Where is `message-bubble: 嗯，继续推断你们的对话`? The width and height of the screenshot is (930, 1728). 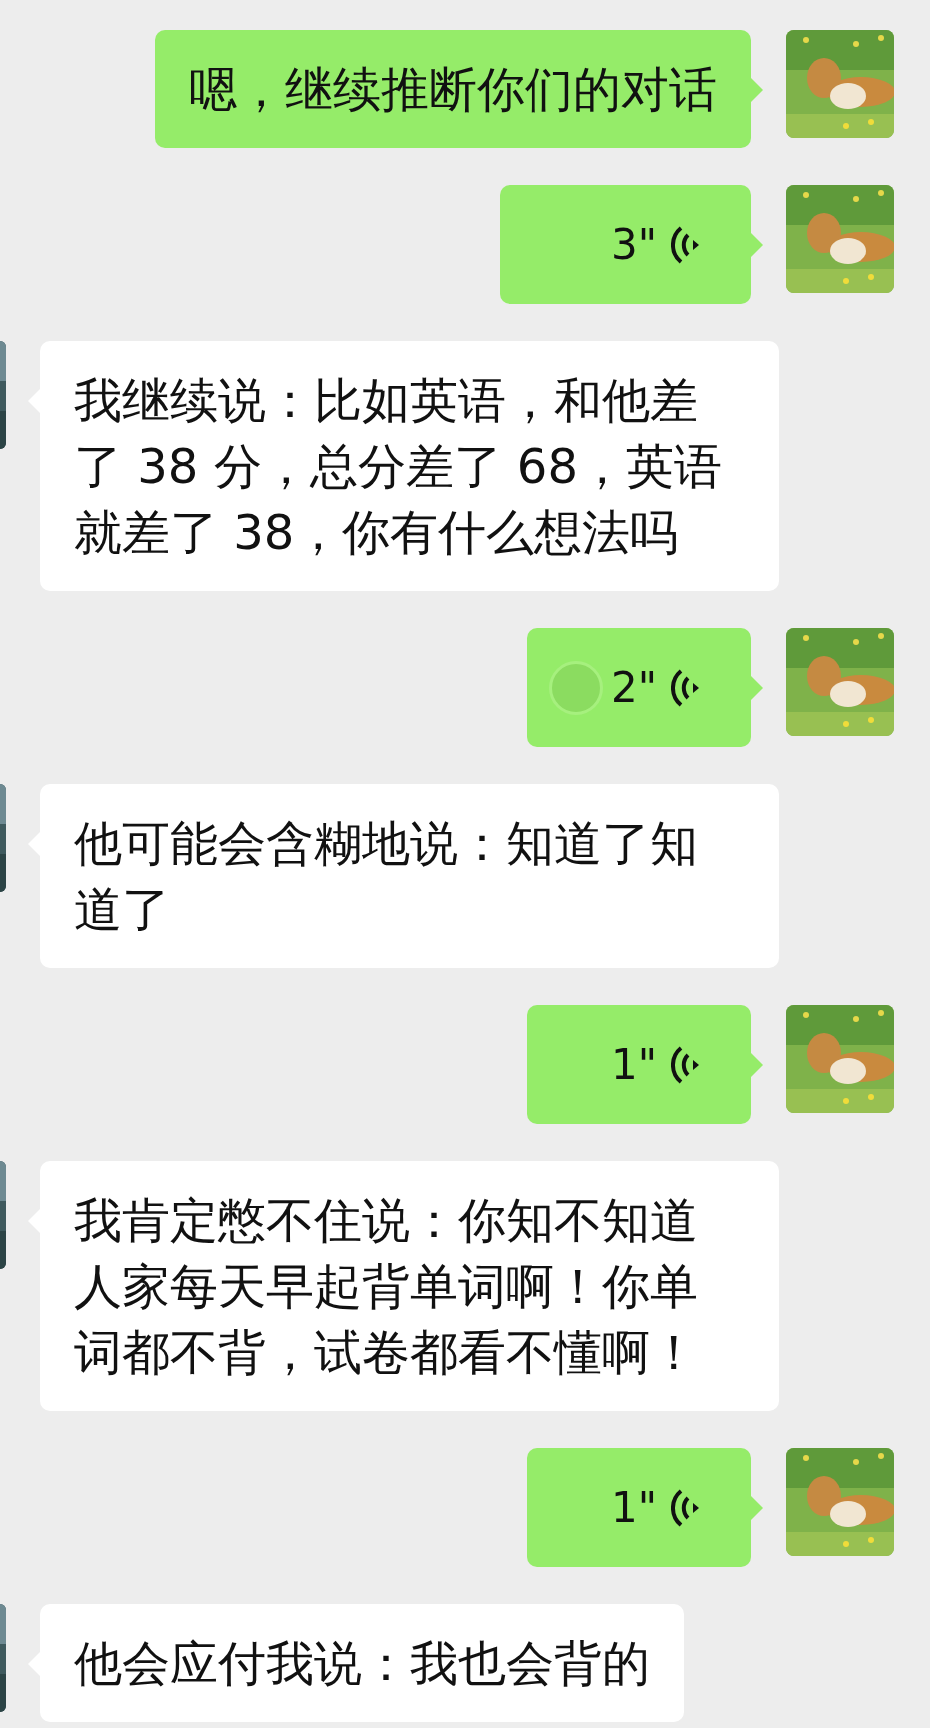
message-bubble: 嗯，继续推断你们的对话 is located at coordinates (453, 89).